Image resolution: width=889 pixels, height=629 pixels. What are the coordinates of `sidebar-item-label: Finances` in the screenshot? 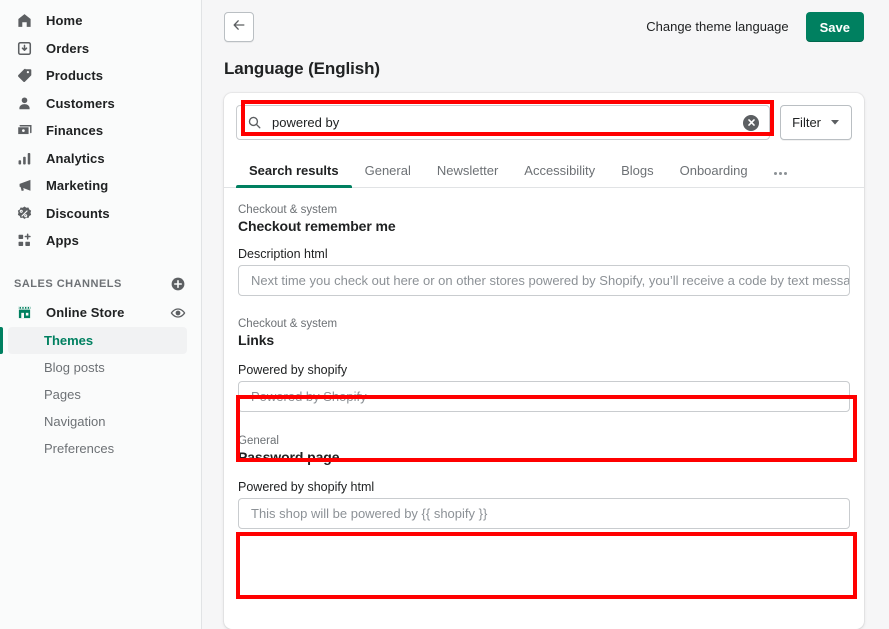 It's located at (75, 131).